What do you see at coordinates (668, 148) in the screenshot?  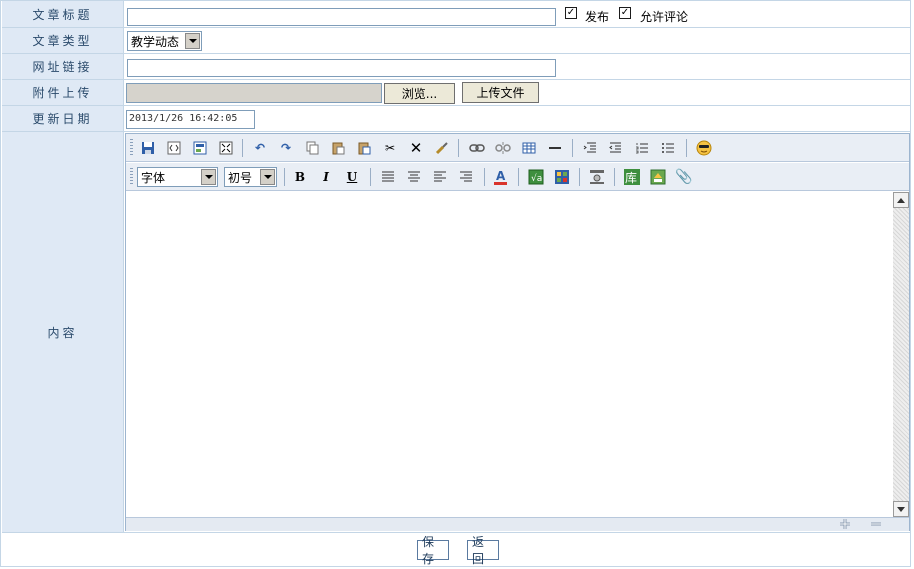 I see `unordered-list-icon` at bounding box center [668, 148].